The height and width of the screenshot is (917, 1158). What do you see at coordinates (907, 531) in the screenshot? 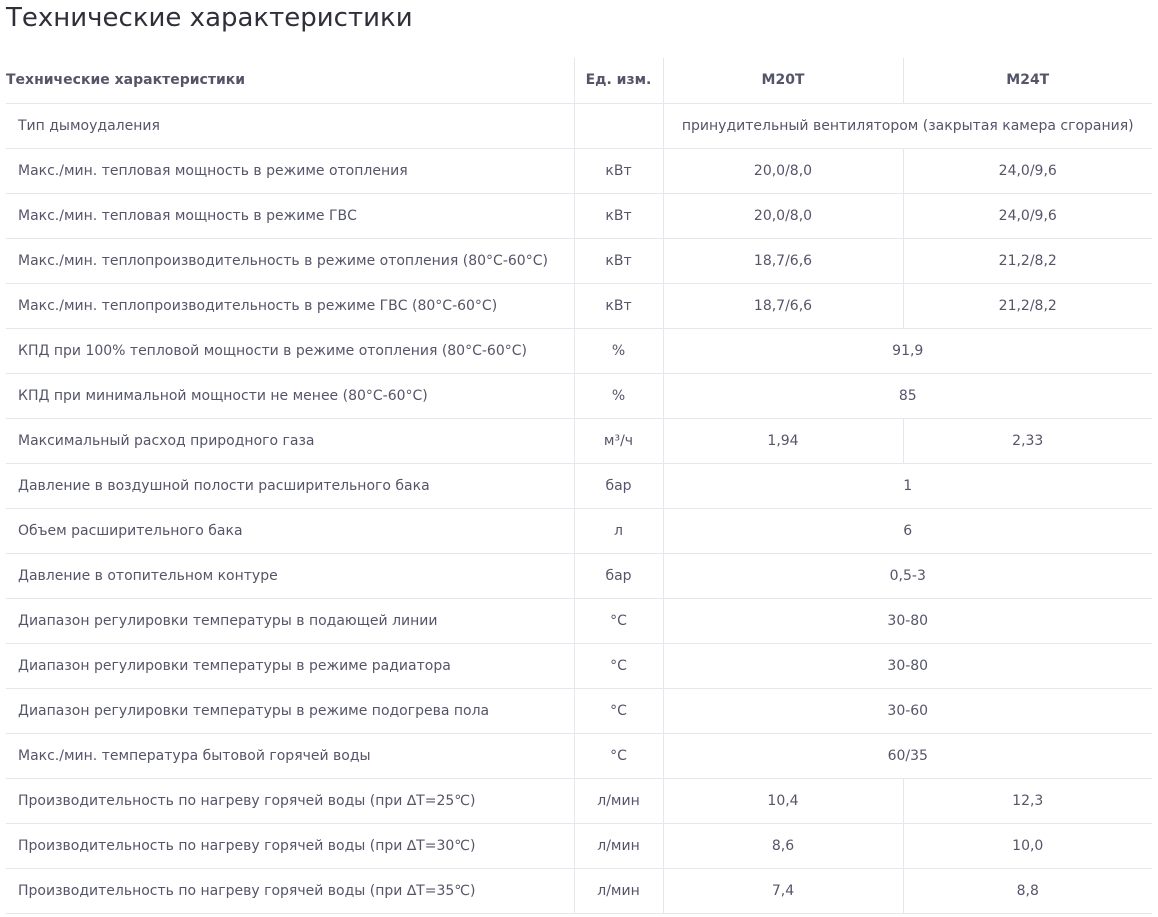
I see `row-value-shared: 6` at bounding box center [907, 531].